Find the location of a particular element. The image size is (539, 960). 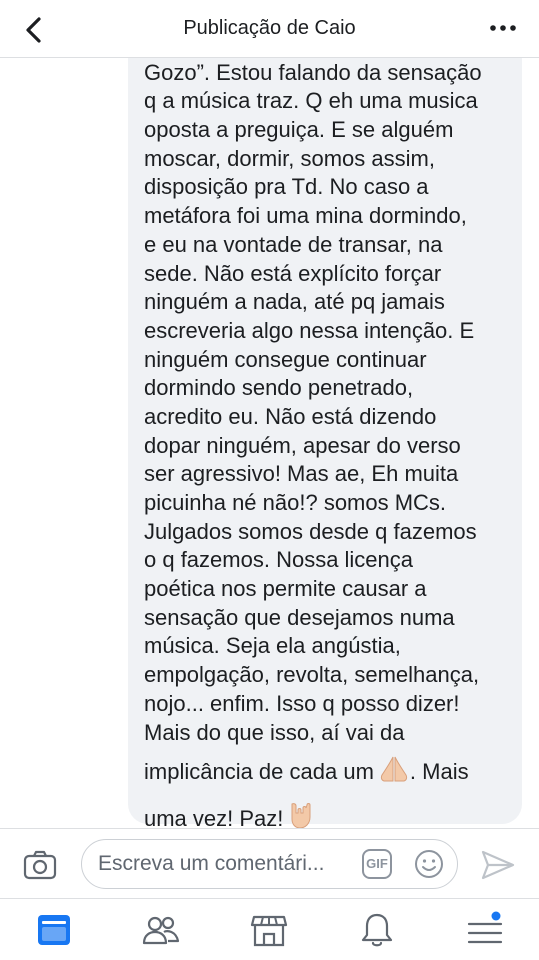

comment-line: disposição pra Td. No caso a is located at coordinates (286, 187).